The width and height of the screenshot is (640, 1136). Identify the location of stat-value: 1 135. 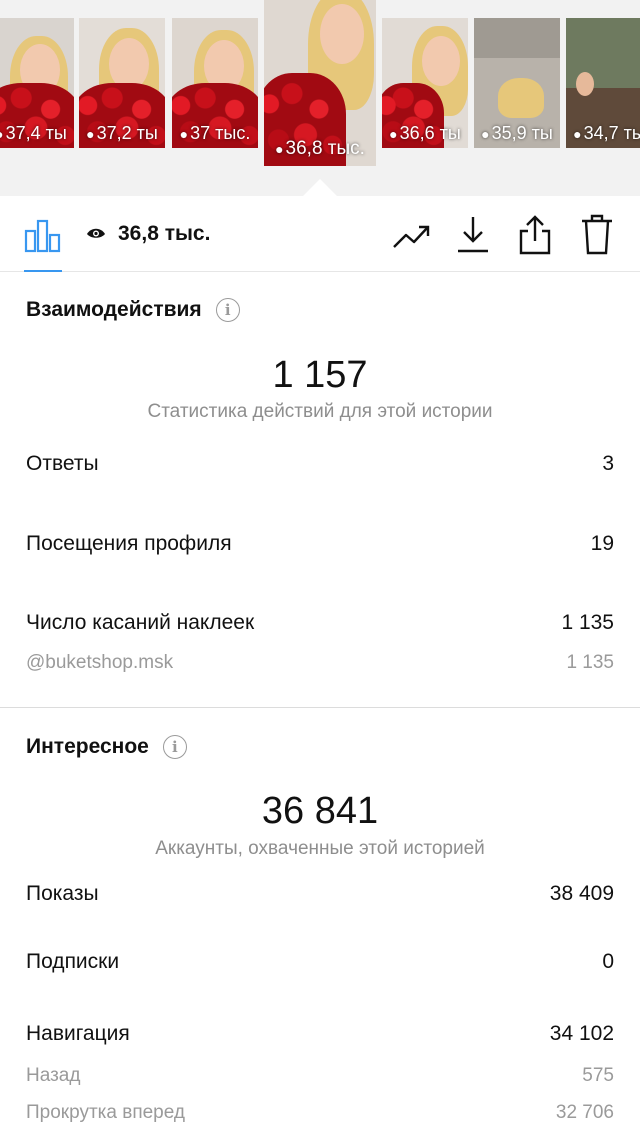
(587, 622).